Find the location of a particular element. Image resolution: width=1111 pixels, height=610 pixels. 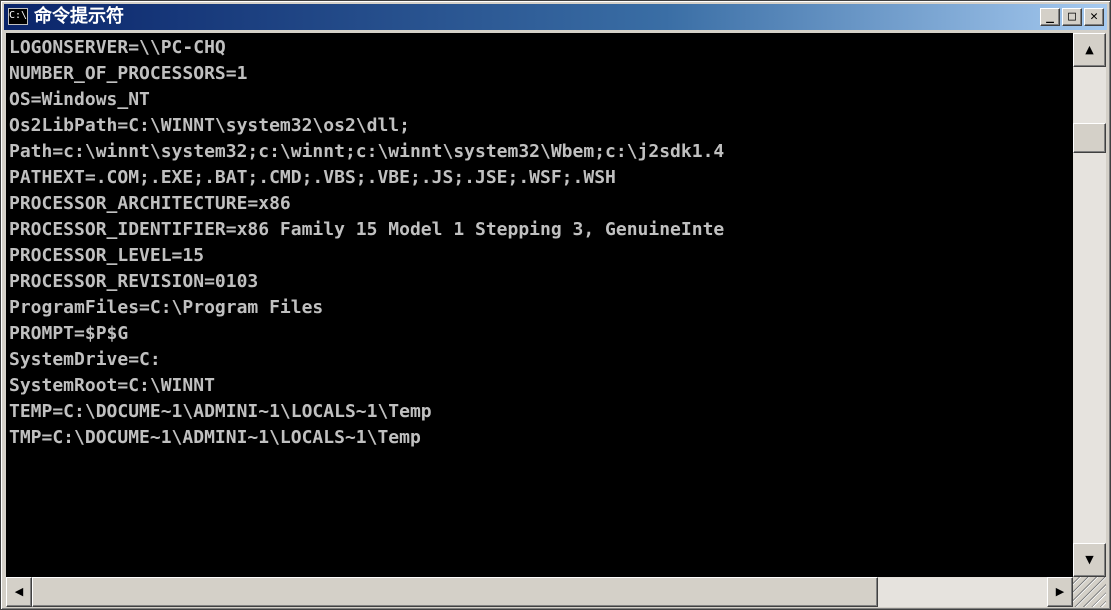

console-line: LOGONSERVER=\\PC-CHQ is located at coordinates (117, 47).